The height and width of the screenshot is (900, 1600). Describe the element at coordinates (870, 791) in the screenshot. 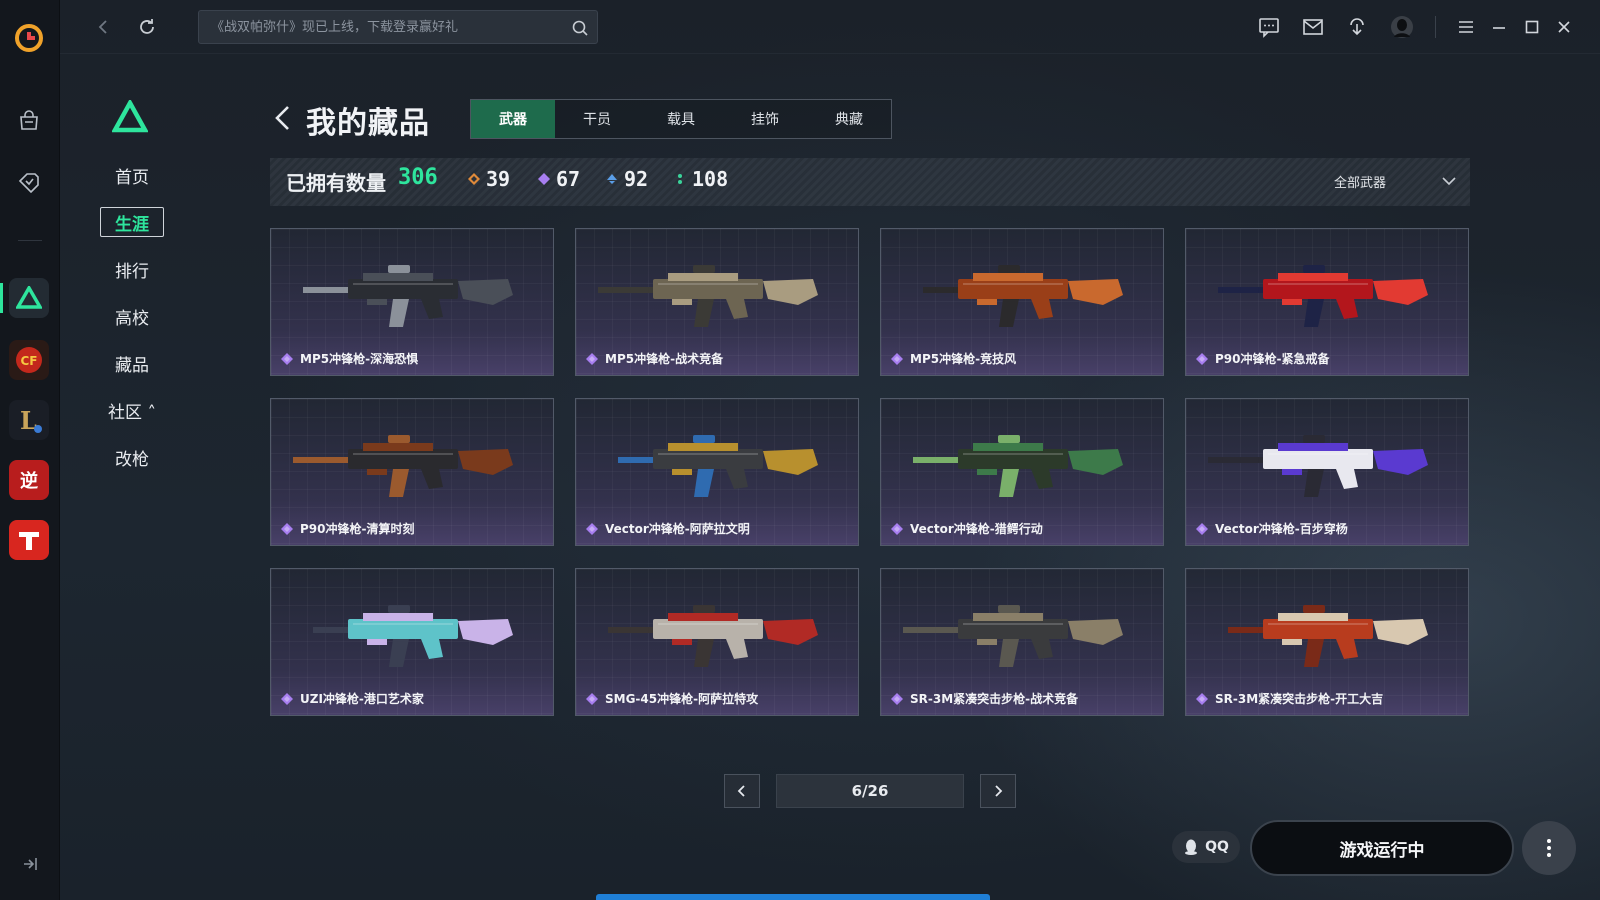

I see `page-indicator: 6/26` at that location.